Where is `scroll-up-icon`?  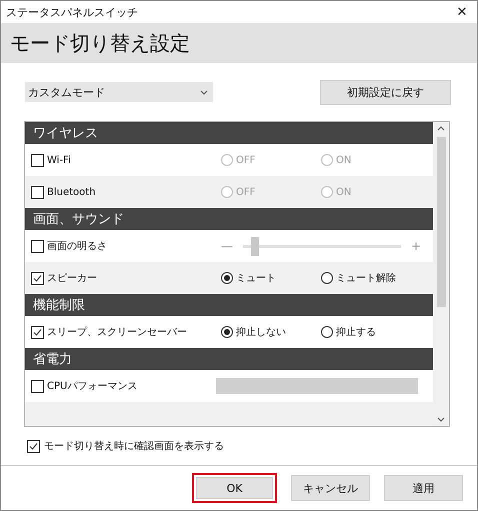
scroll-up-icon is located at coordinates (441, 128).